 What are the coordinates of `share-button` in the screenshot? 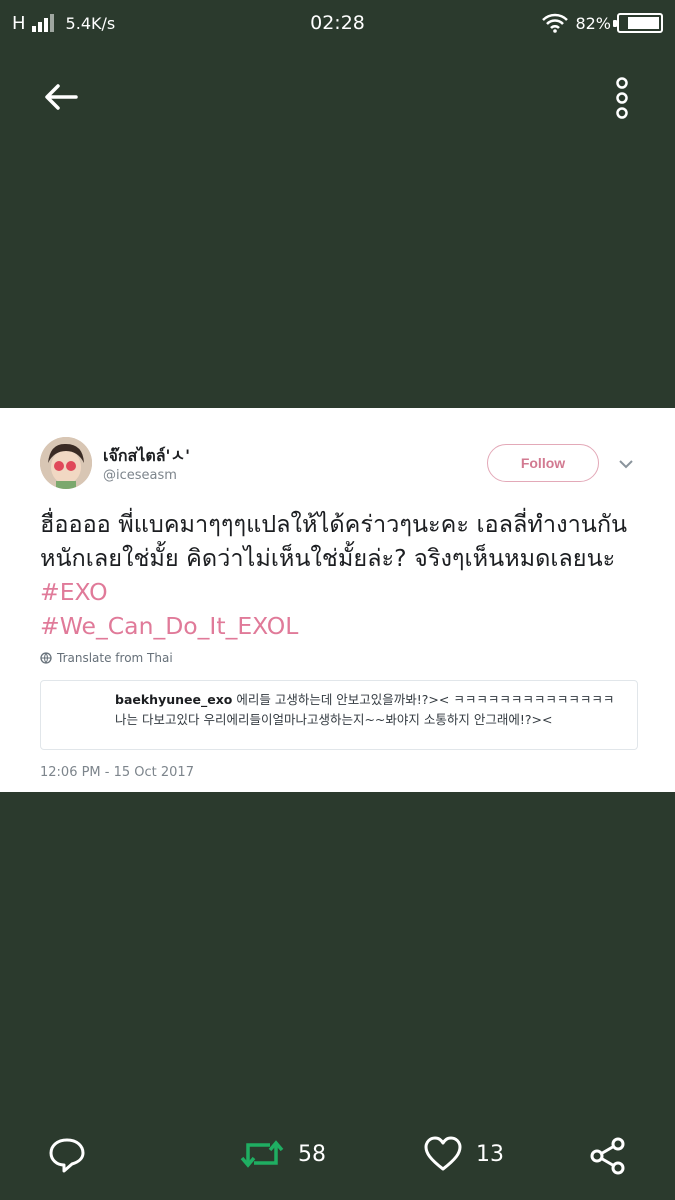 It's located at (608, 1156).